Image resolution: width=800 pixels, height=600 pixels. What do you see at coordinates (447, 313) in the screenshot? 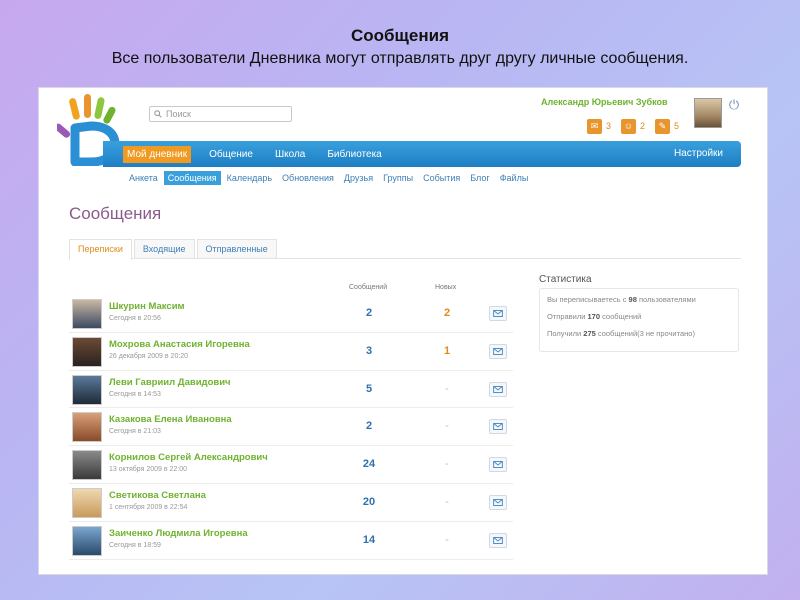
I see `new-count: 2` at bounding box center [447, 313].